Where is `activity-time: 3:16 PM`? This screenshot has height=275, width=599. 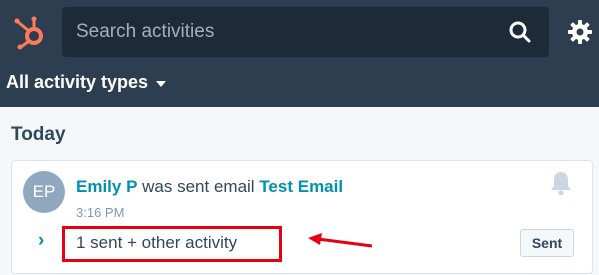 activity-time: 3:16 PM is located at coordinates (100, 212).